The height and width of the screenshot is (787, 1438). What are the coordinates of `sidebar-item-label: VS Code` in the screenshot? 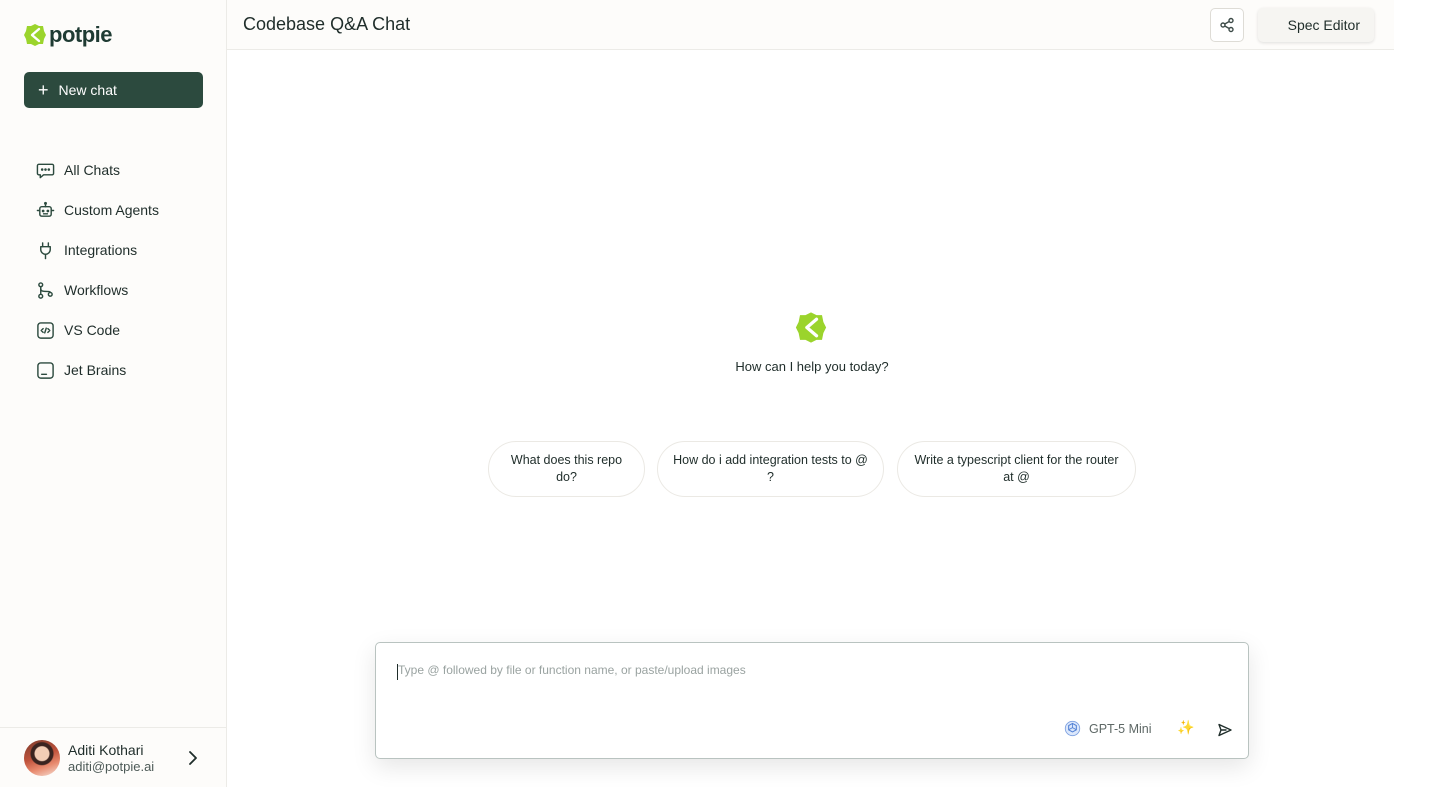 It's located at (92, 330).